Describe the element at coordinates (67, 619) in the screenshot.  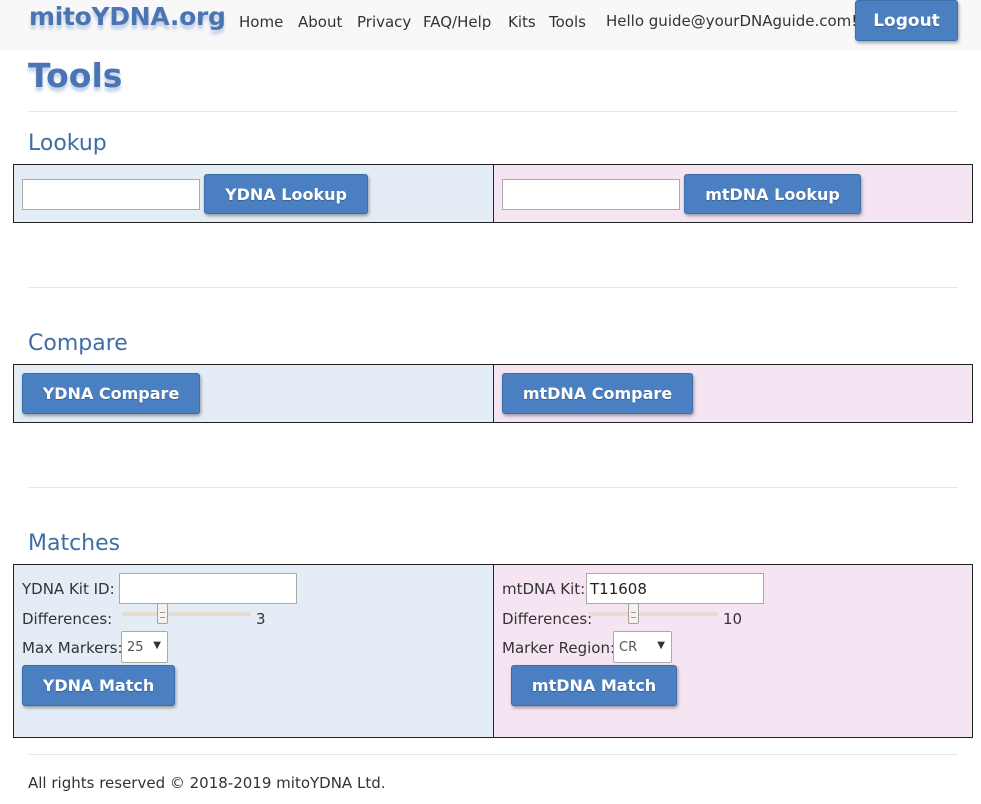
I see `ydna-differences-label: Differences:` at that location.